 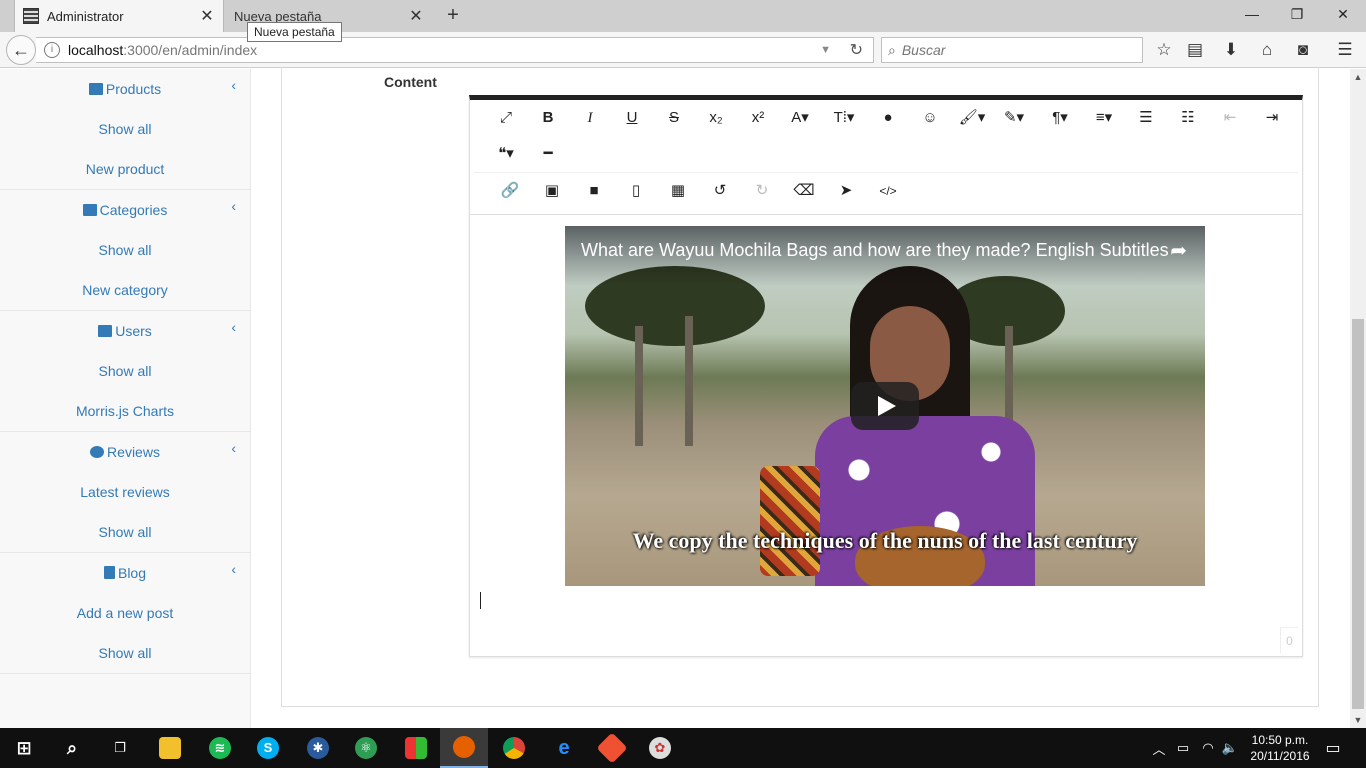 What do you see at coordinates (1358, 720) in the screenshot?
I see `scroll-down-icon: ▼` at bounding box center [1358, 720].